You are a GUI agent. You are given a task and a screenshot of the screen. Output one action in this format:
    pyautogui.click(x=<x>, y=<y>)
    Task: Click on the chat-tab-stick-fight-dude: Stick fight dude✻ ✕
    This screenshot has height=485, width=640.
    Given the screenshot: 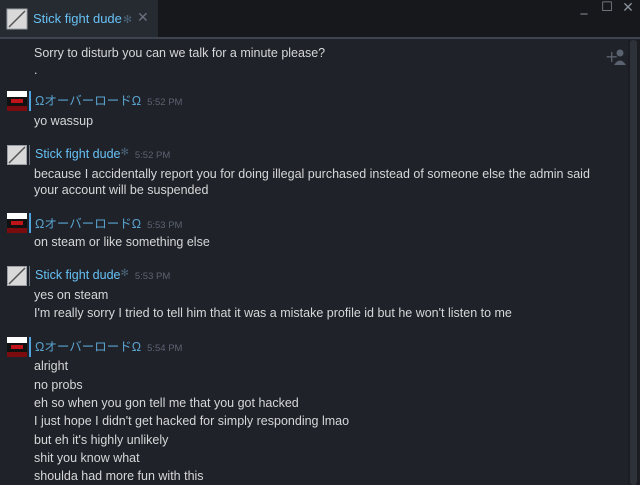 What is the action you would take?
    pyautogui.click(x=79, y=18)
    